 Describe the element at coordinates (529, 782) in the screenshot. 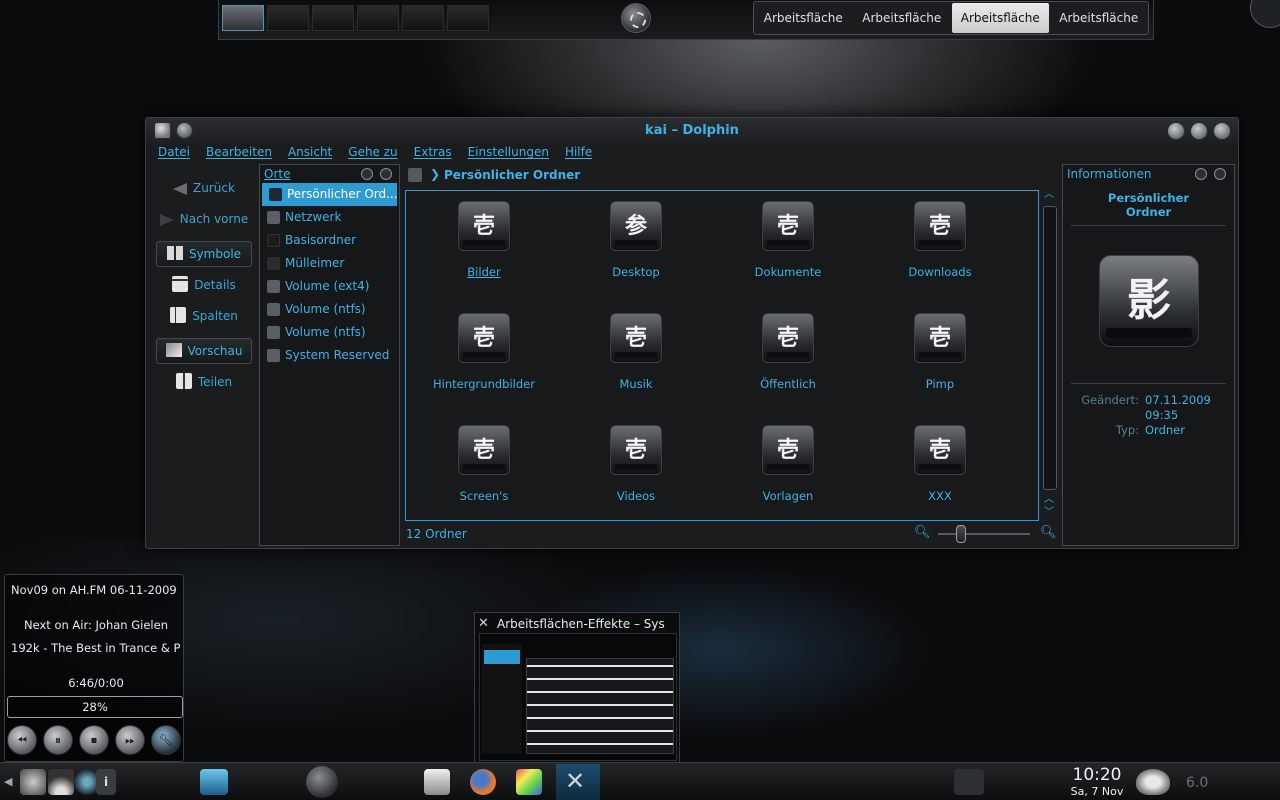

I see `image-viewer-icon` at that location.